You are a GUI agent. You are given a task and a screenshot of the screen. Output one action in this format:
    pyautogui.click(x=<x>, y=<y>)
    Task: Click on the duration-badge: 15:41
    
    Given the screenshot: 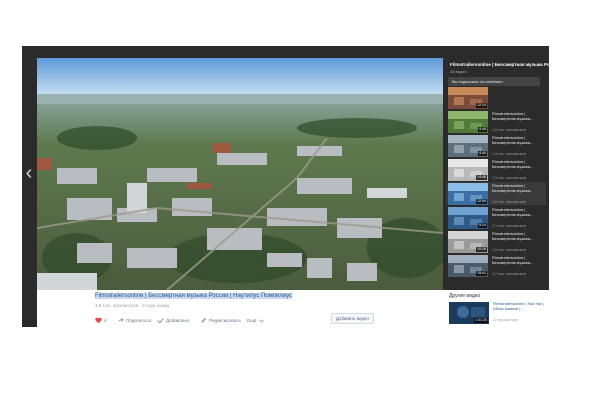 What is the action you would take?
    pyautogui.click(x=481, y=273)
    